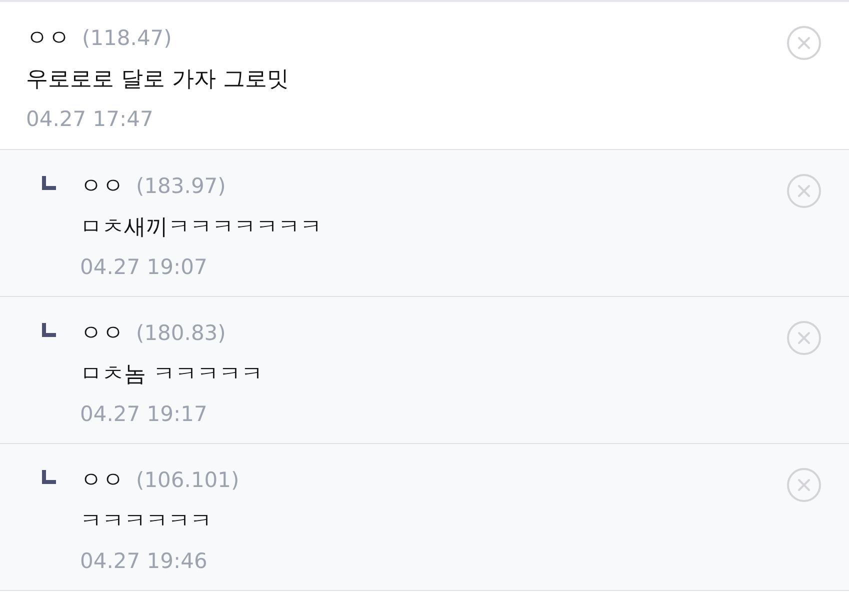 This screenshot has height=592, width=849. I want to click on comment-text: 우로로로 달로 가자 그로밋, so click(158, 80).